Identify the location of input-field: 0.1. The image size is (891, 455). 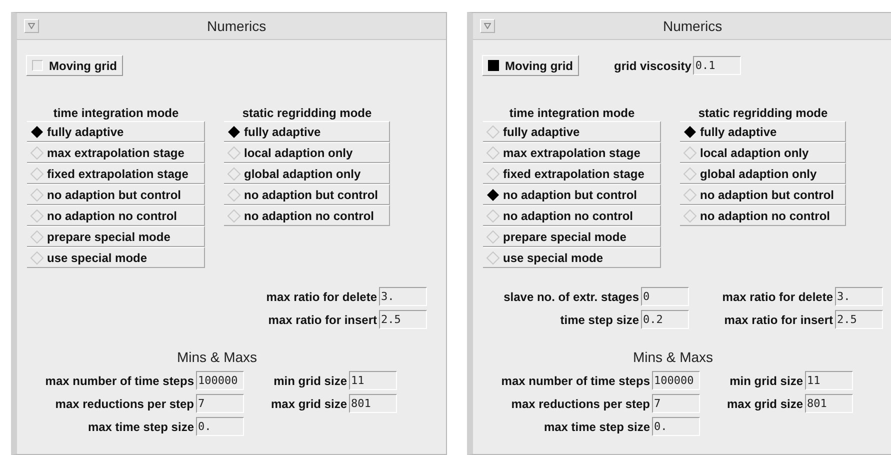
(717, 65).